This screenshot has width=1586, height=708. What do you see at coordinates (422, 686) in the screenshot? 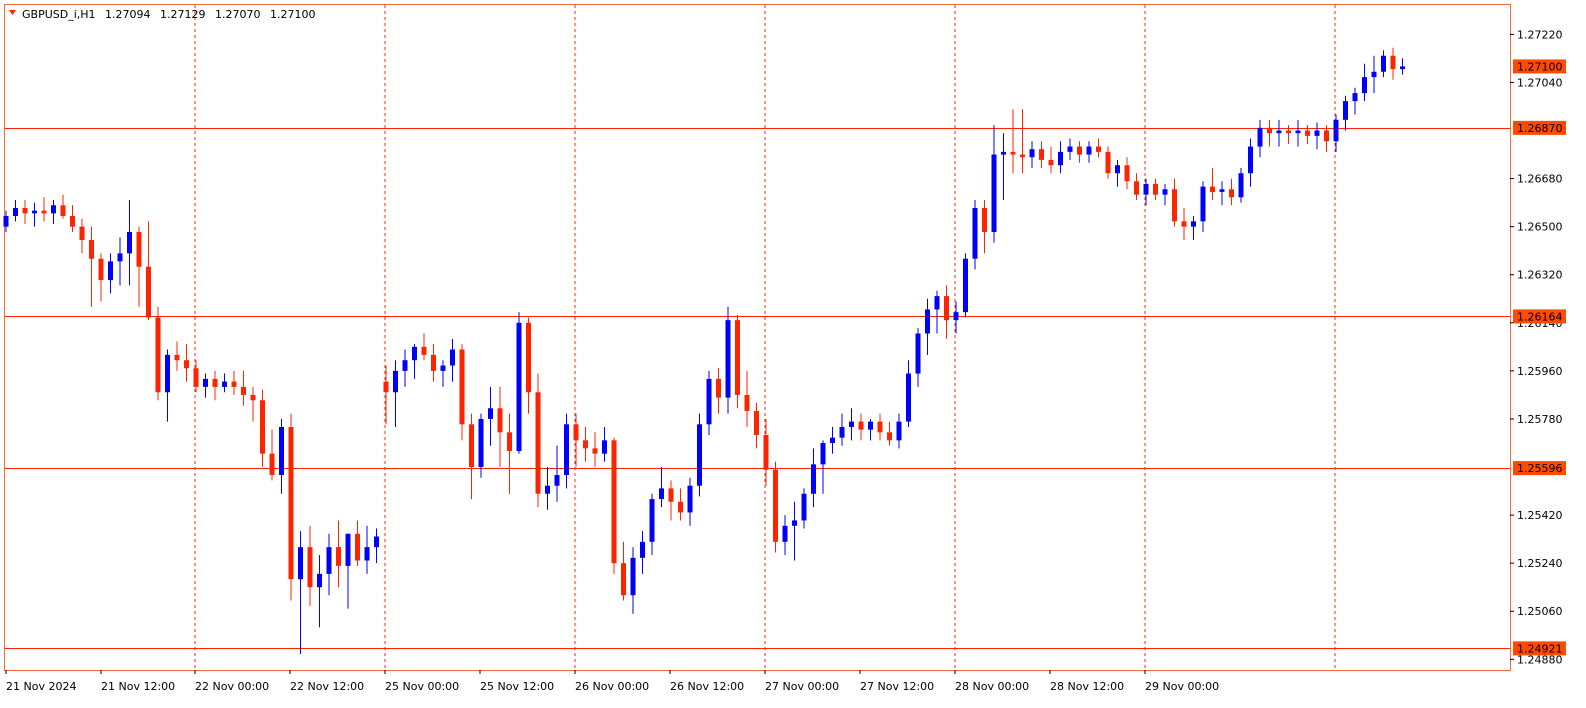
I see `x-tick-label: 25 Nov 00:00` at bounding box center [422, 686].